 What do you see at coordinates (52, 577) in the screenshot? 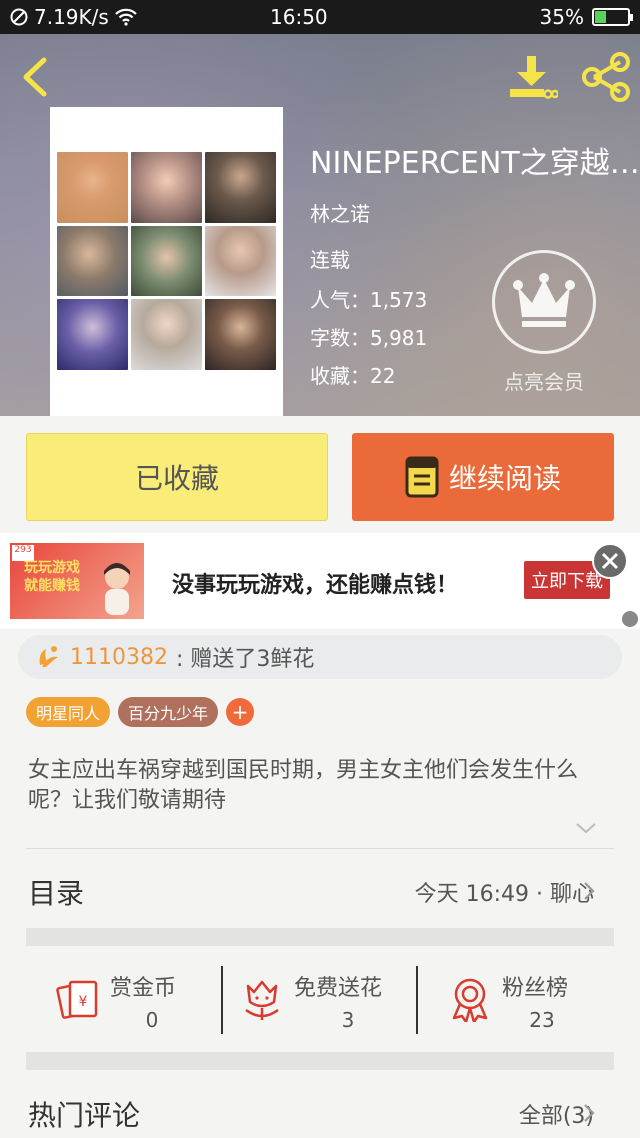
I see `ad-thumb-text: 玩玩游戏 就能赚钱` at bounding box center [52, 577].